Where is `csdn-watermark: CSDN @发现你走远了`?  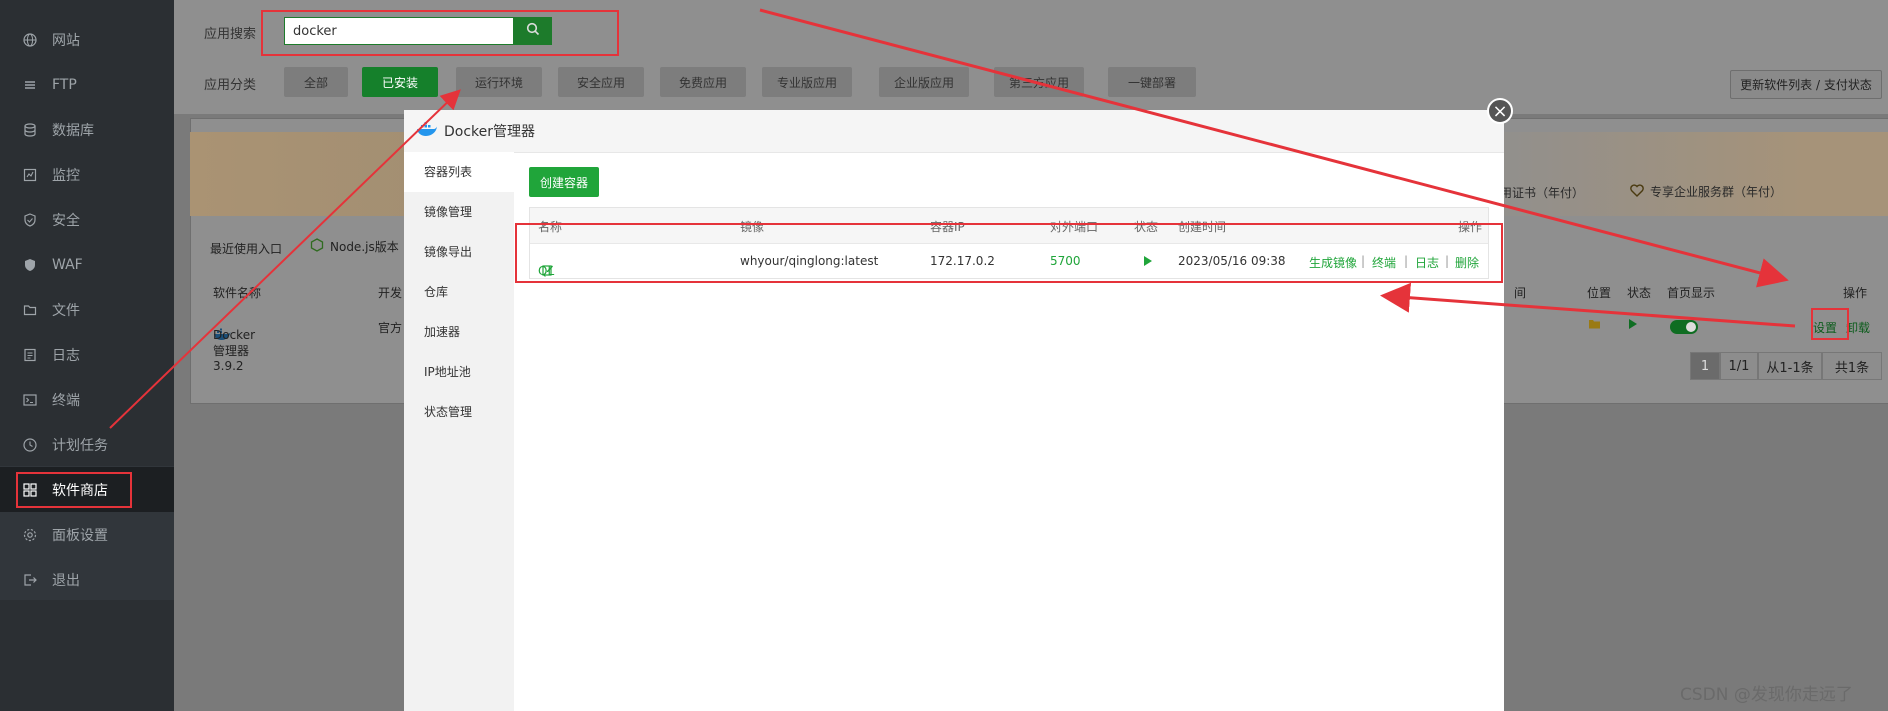 csdn-watermark: CSDN @发现你走远了 is located at coordinates (1766, 695).